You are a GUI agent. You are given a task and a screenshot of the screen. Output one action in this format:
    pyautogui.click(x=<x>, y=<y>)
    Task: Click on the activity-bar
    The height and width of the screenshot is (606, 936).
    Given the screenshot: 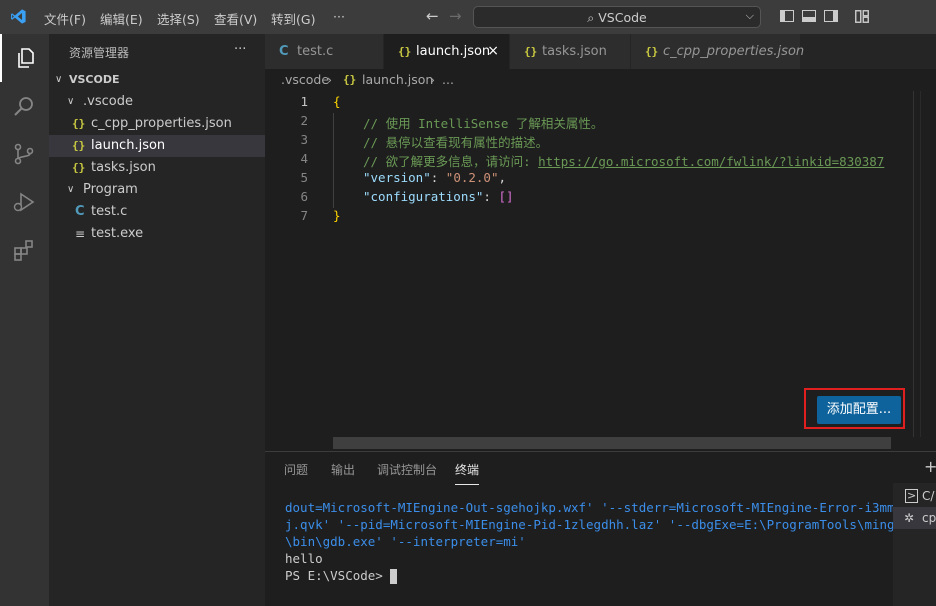 What is the action you would take?
    pyautogui.click(x=24, y=320)
    